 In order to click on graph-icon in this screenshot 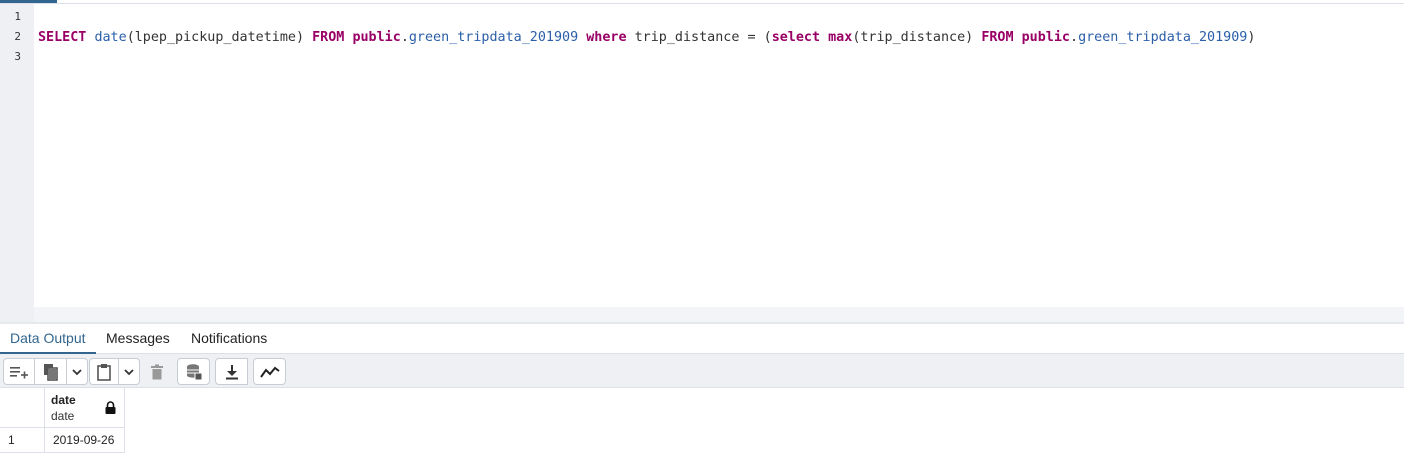, I will do `click(269, 372)`.